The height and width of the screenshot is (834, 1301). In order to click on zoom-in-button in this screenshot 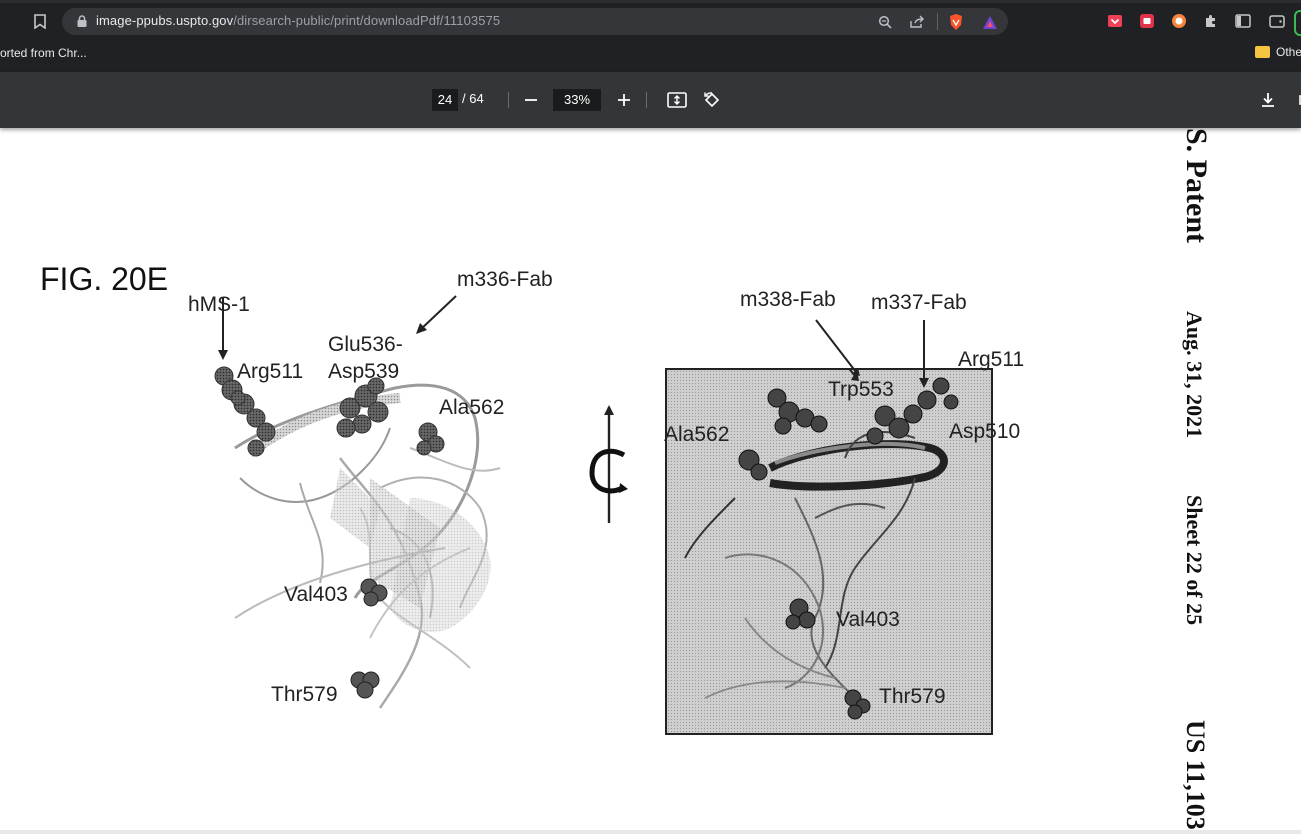, I will do `click(624, 100)`.